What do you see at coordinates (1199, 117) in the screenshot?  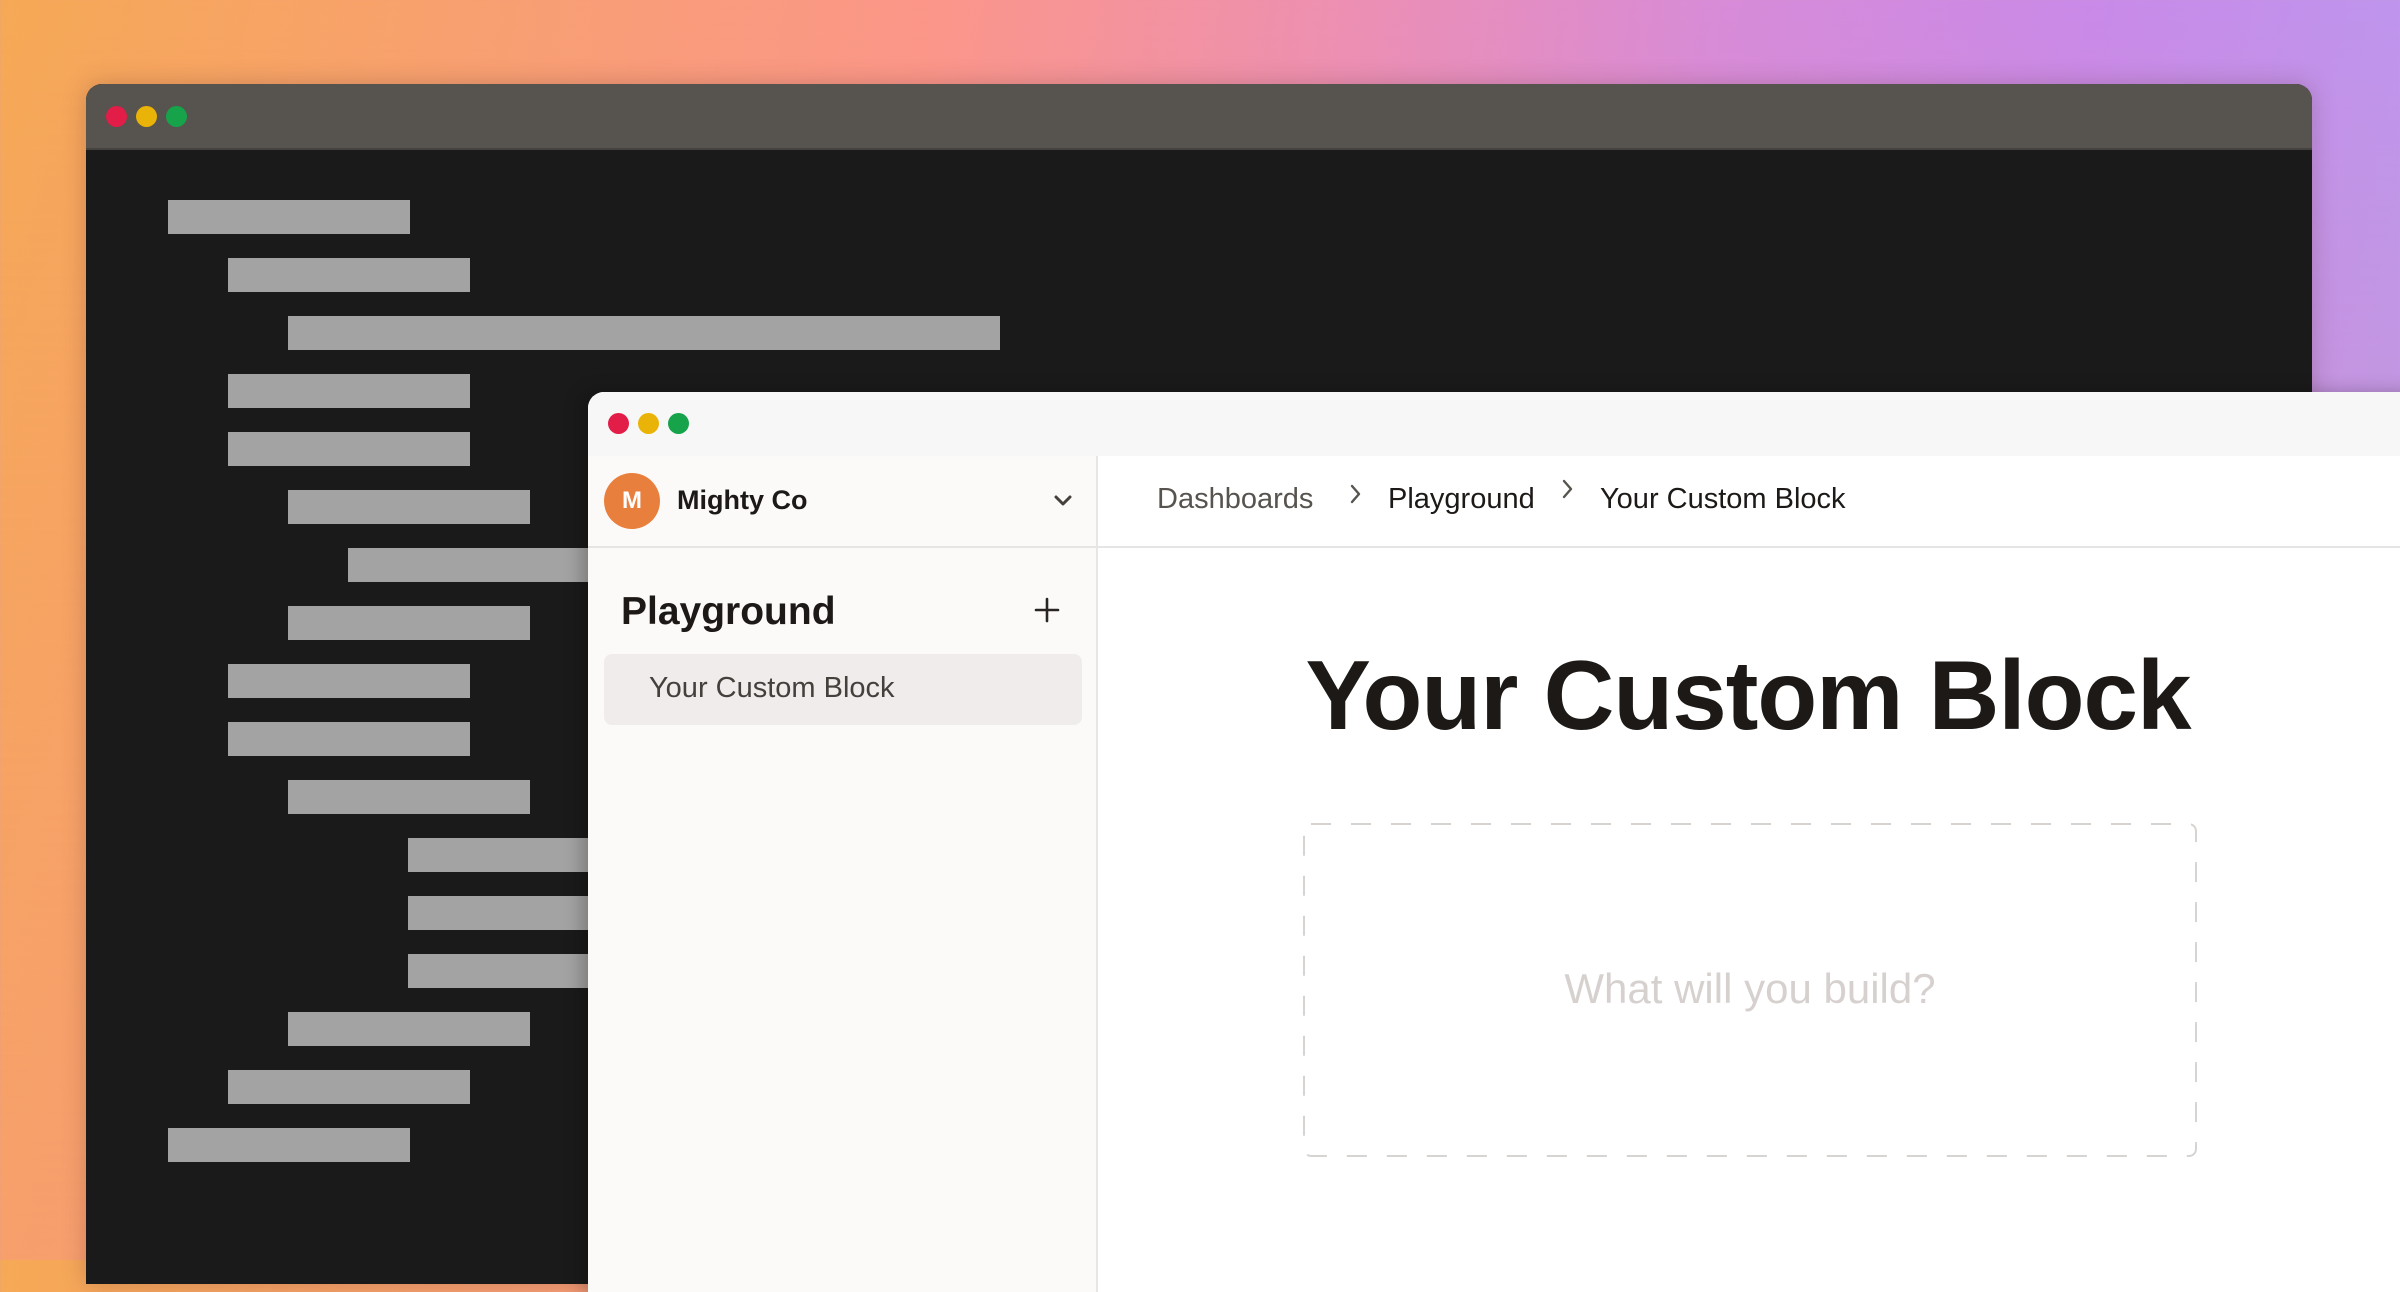 I see `code-window-titlebar` at bounding box center [1199, 117].